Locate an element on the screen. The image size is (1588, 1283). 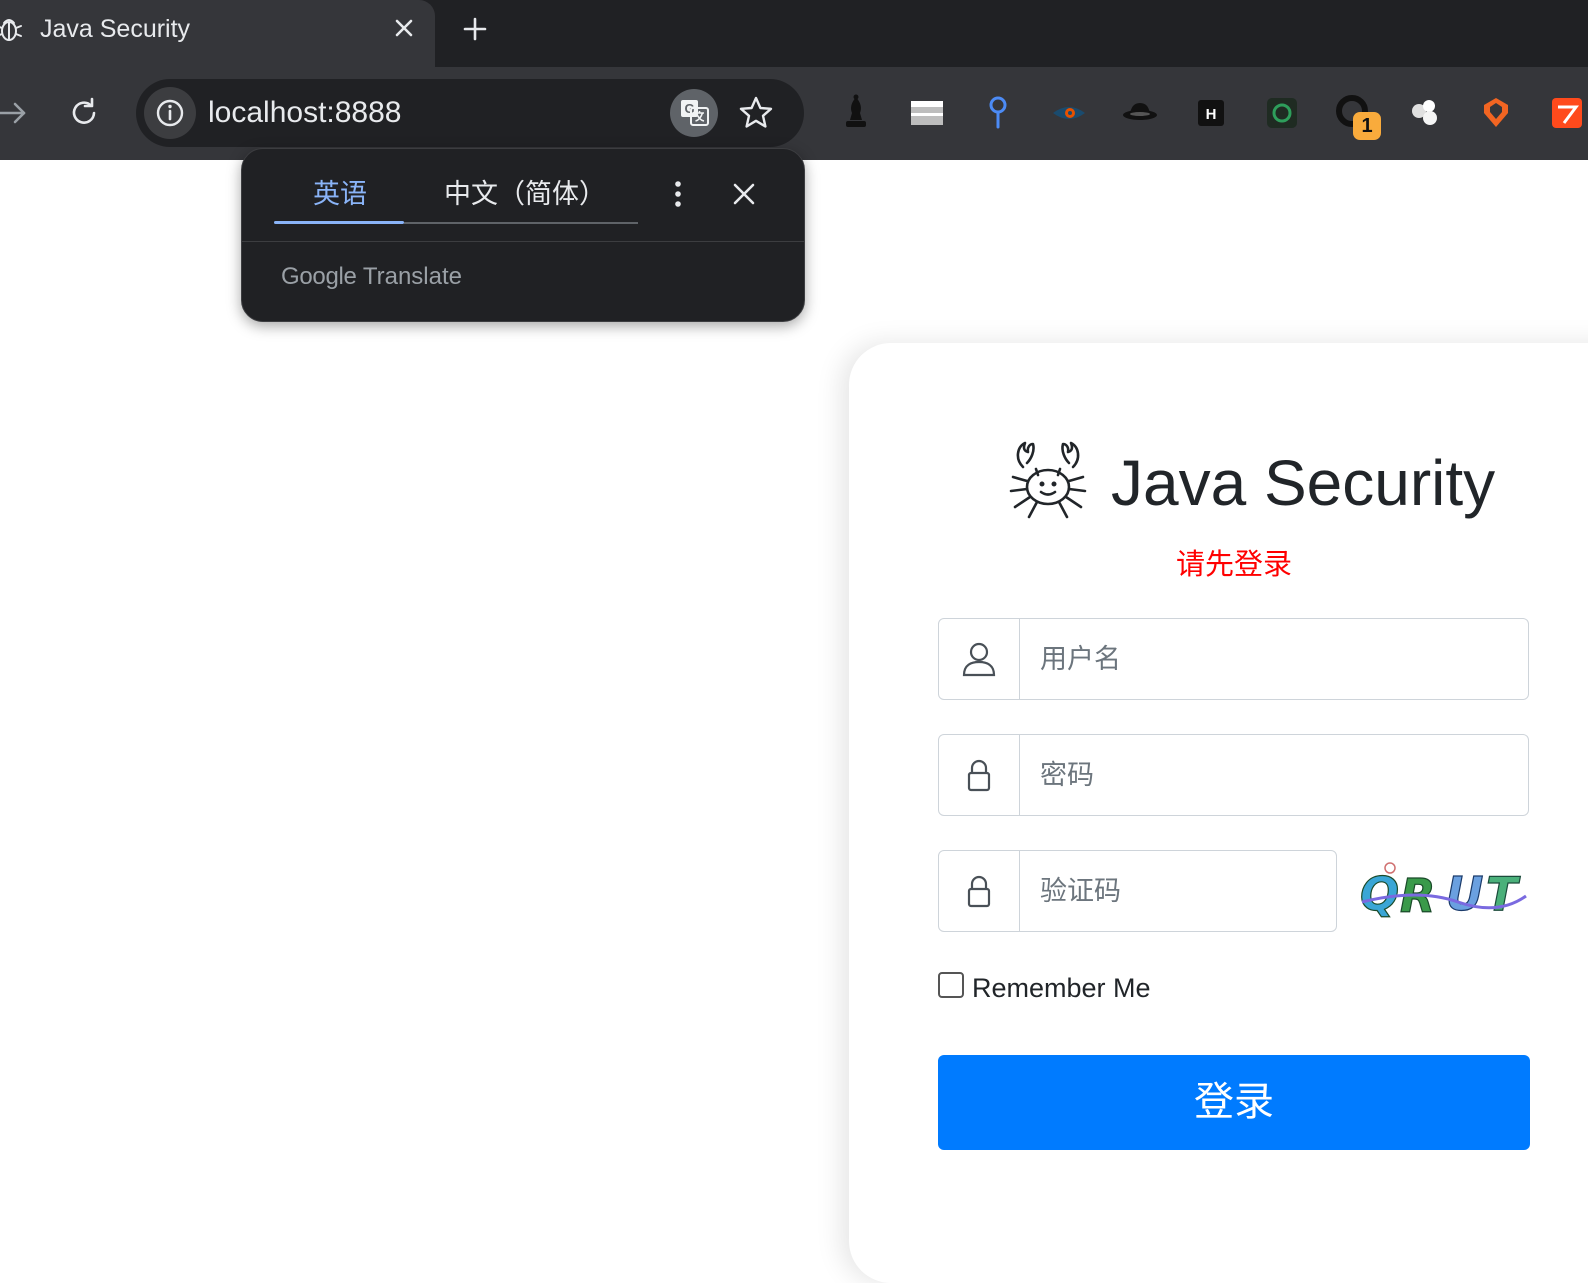
browser-toolbar: localhost:8888 G H 1 is located at coordinates (794, 113).